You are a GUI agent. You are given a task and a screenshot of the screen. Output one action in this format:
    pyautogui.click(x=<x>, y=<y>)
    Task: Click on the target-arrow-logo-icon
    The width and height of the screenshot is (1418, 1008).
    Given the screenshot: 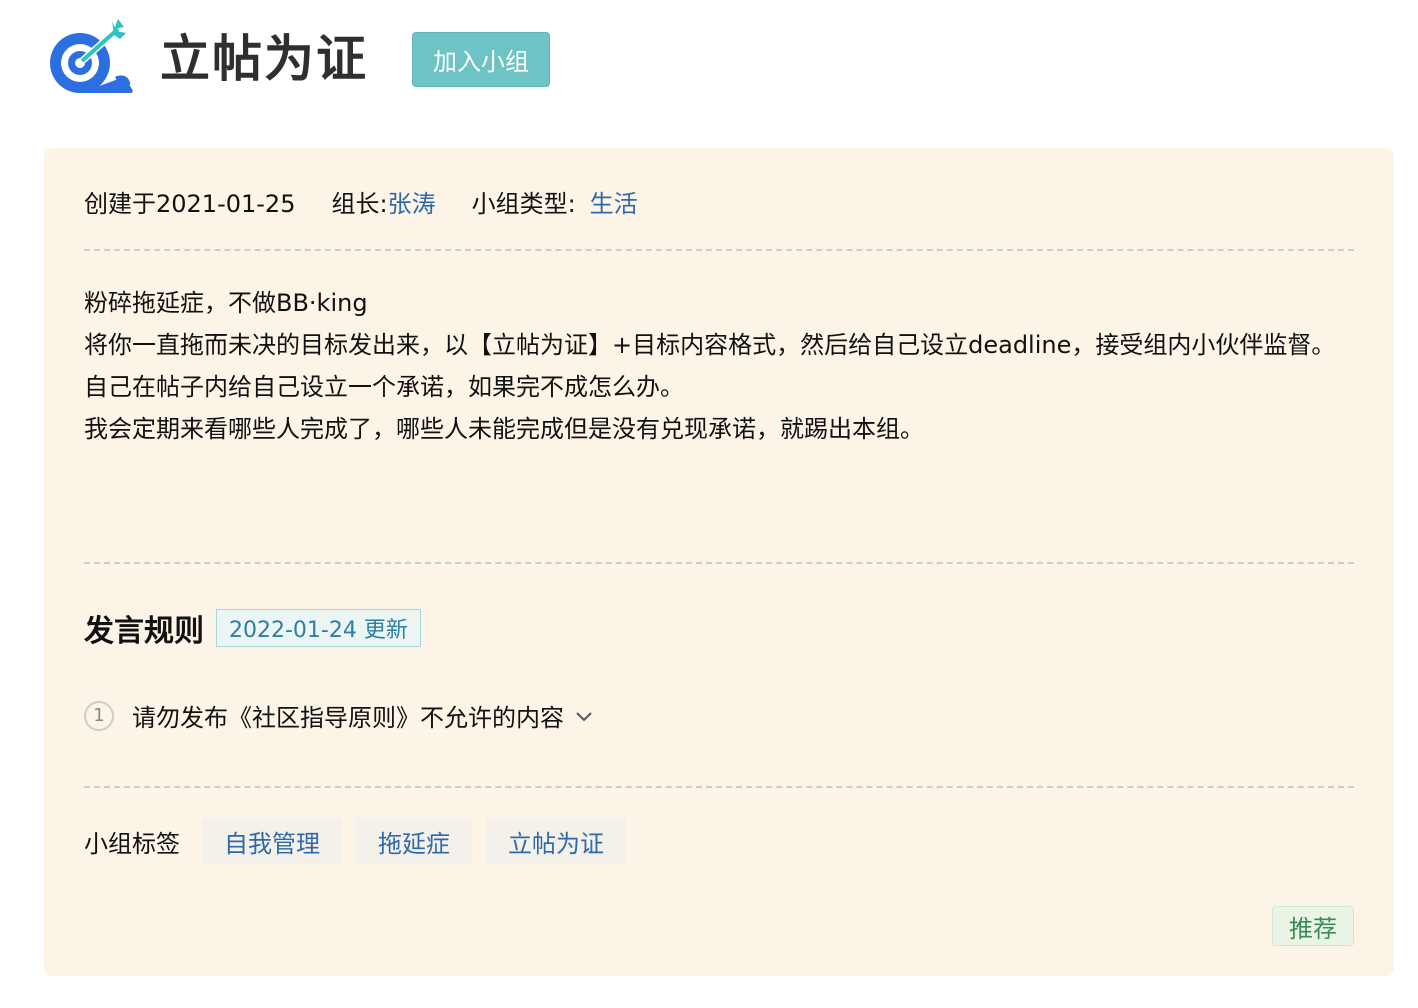 What is the action you would take?
    pyautogui.click(x=91, y=56)
    